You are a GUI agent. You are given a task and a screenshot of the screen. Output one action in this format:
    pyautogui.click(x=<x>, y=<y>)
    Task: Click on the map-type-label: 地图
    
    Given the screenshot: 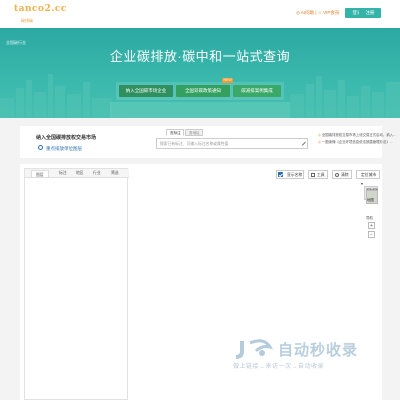 What is the action you would take?
    pyautogui.click(x=370, y=200)
    